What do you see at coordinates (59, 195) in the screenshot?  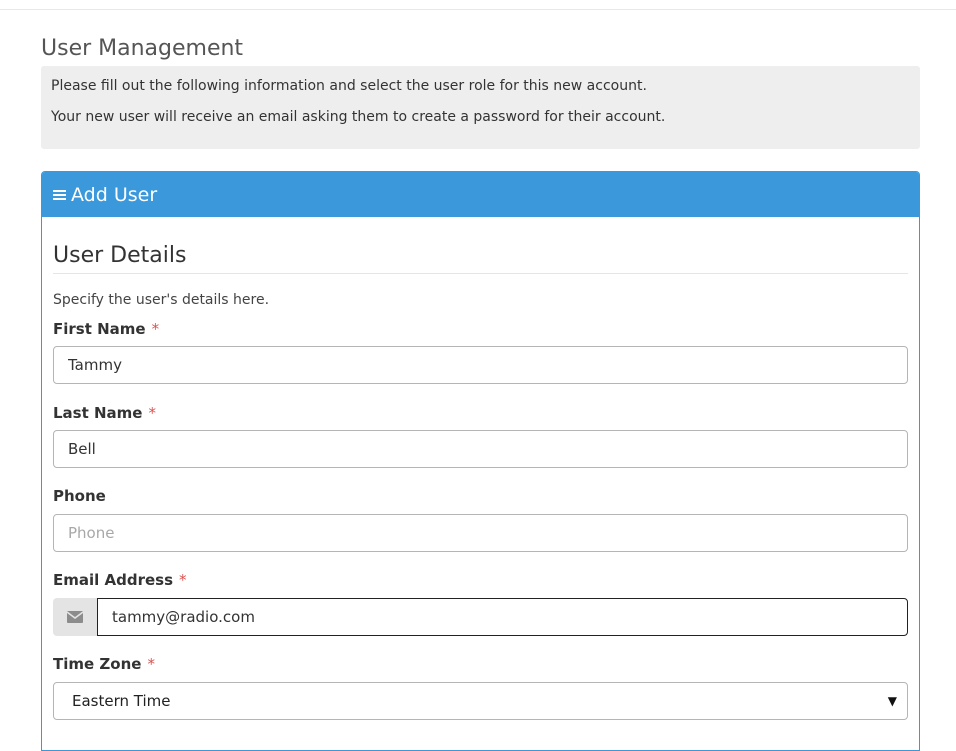 I see `hamburger-icon` at bounding box center [59, 195].